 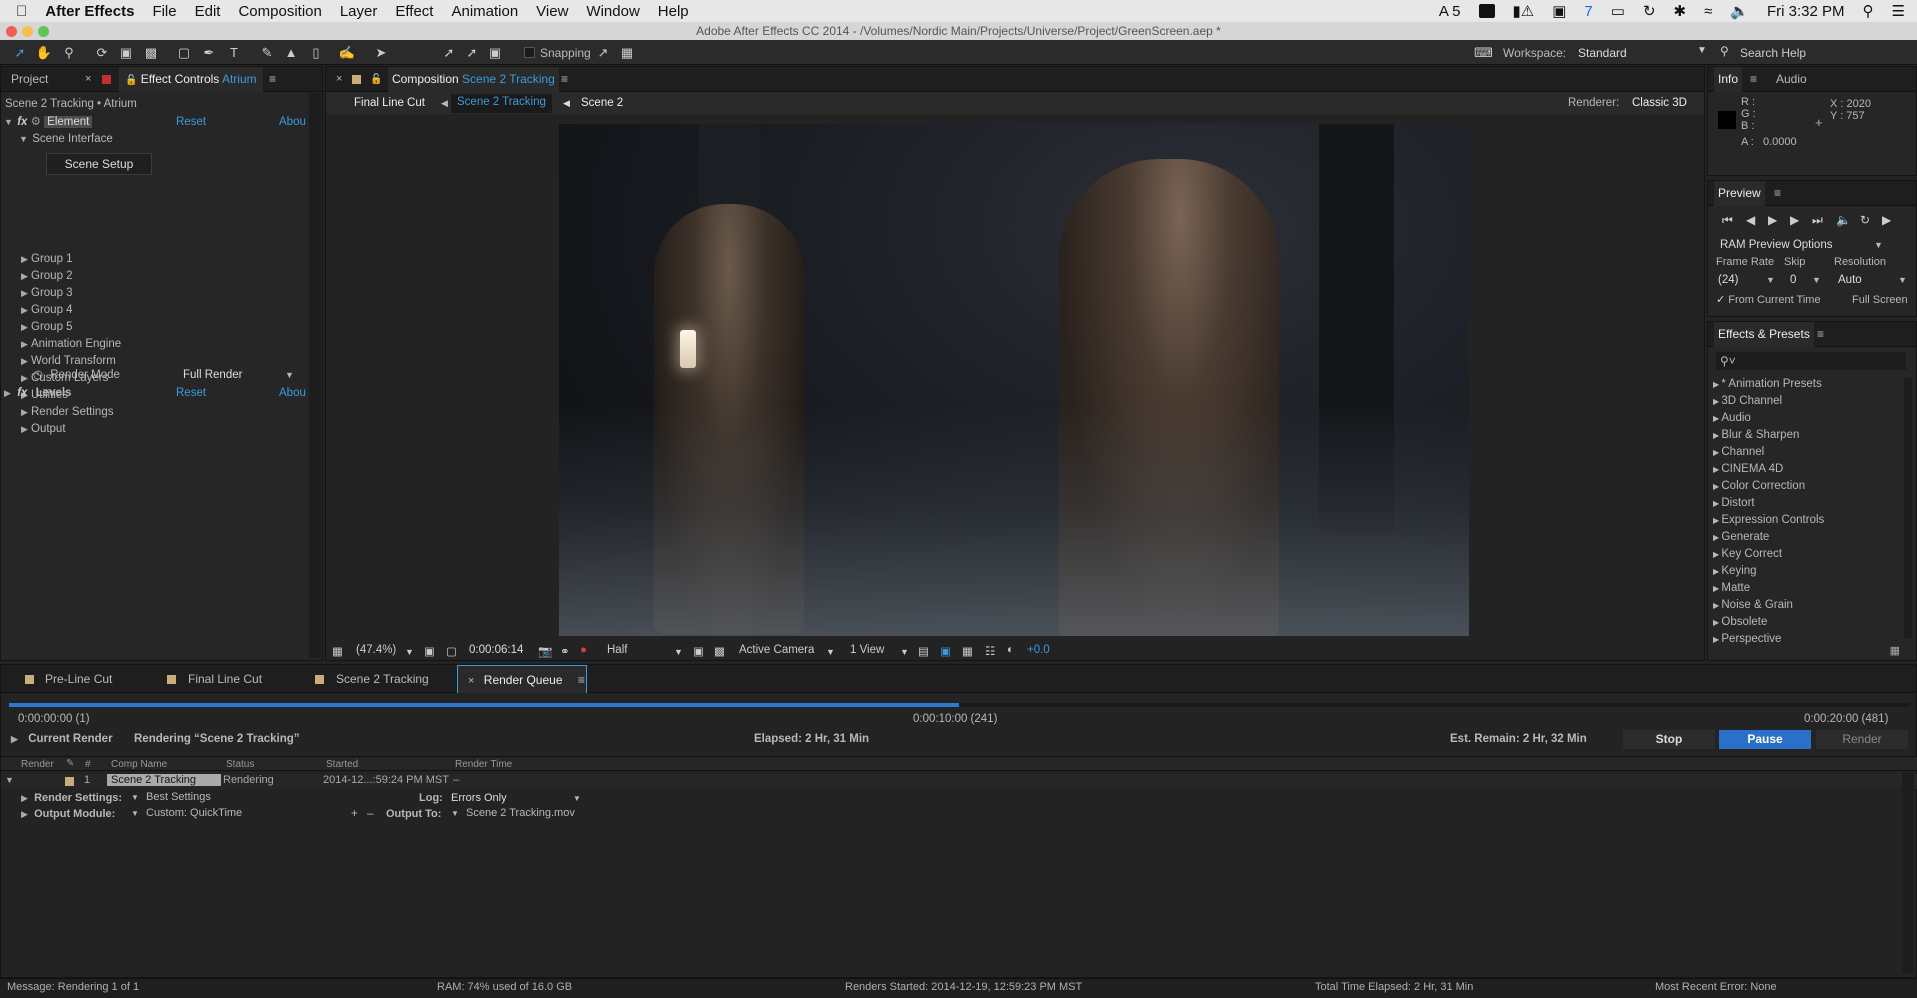 I want to click on effects-category-matte: ▶ Matte, so click(x=1731, y=588).